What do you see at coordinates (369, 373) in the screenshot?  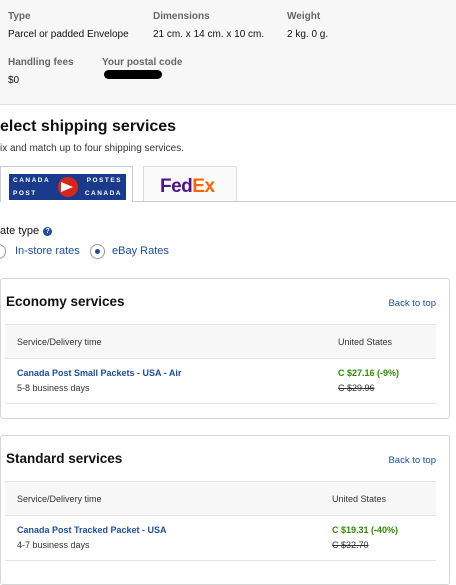 I see `discounted-price: C $27.16 (-9%)` at bounding box center [369, 373].